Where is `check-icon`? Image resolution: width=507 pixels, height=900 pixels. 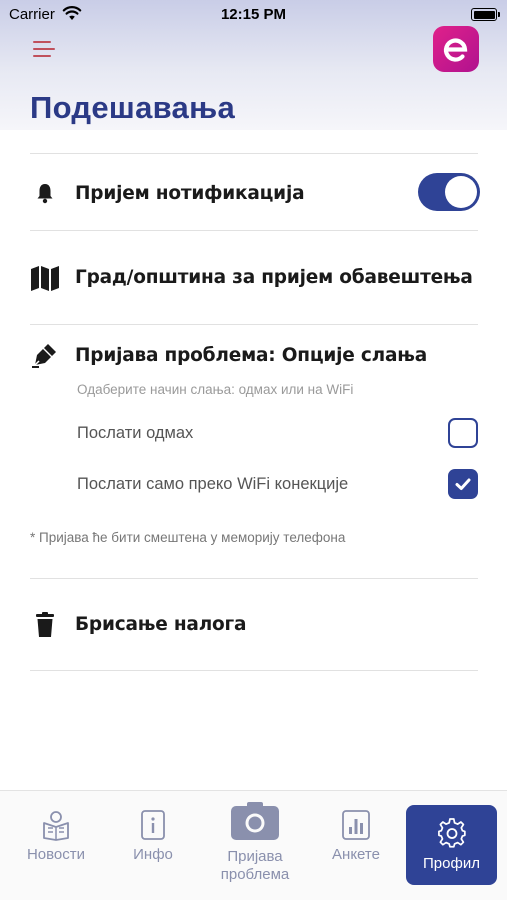
check-icon is located at coordinates (463, 484).